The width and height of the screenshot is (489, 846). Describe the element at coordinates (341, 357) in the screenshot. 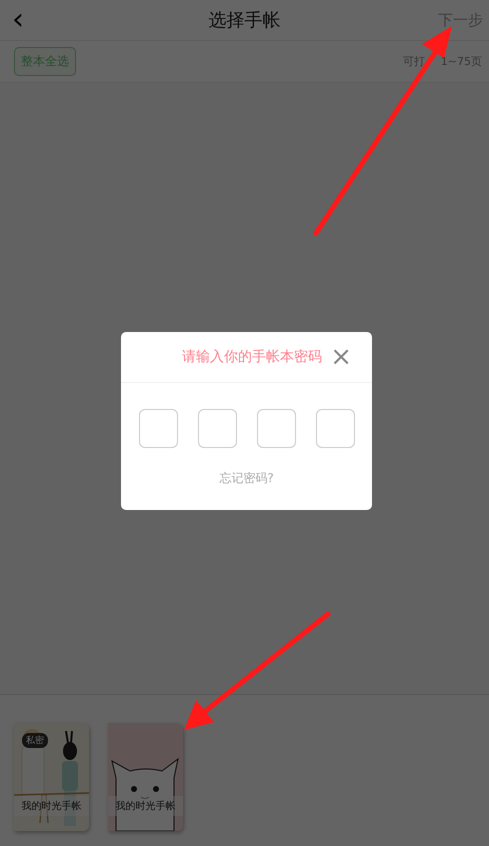

I see `close-button: ×` at that location.